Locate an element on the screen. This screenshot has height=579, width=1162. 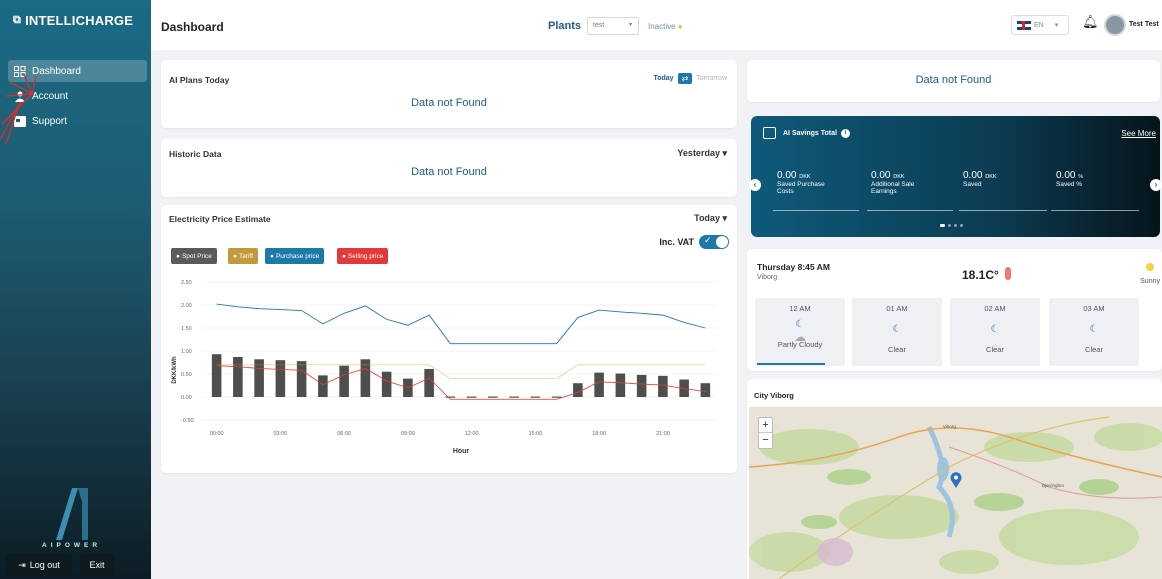
day-toggle: Today ⇄ Tomorrow is located at coordinates (690, 78).